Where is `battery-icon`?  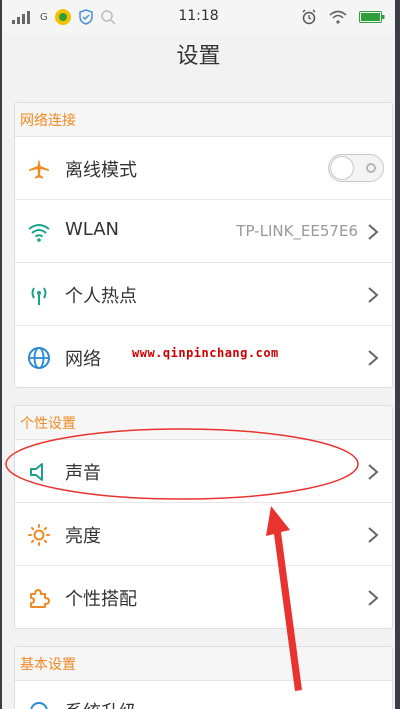 battery-icon is located at coordinates (372, 17).